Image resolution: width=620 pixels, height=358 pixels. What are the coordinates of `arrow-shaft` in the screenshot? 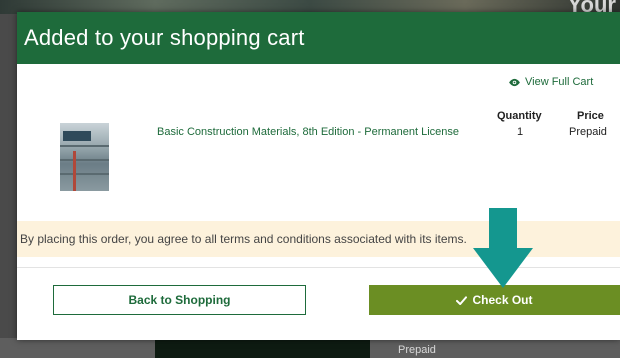 It's located at (503, 229).